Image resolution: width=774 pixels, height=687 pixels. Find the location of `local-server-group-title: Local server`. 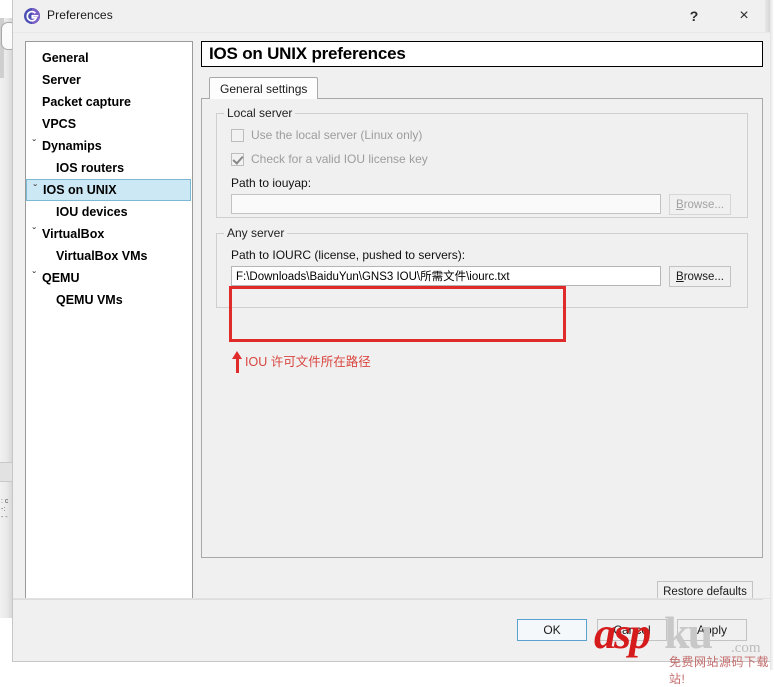

local-server-group-title: Local server is located at coordinates (260, 113).